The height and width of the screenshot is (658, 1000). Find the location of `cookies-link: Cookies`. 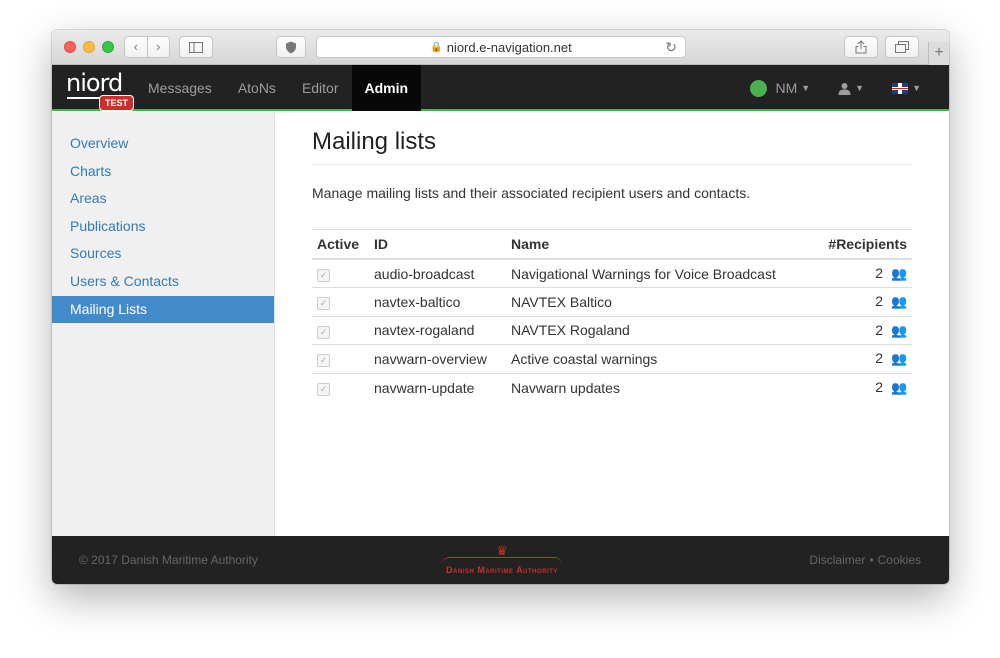

cookies-link: Cookies is located at coordinates (899, 560).